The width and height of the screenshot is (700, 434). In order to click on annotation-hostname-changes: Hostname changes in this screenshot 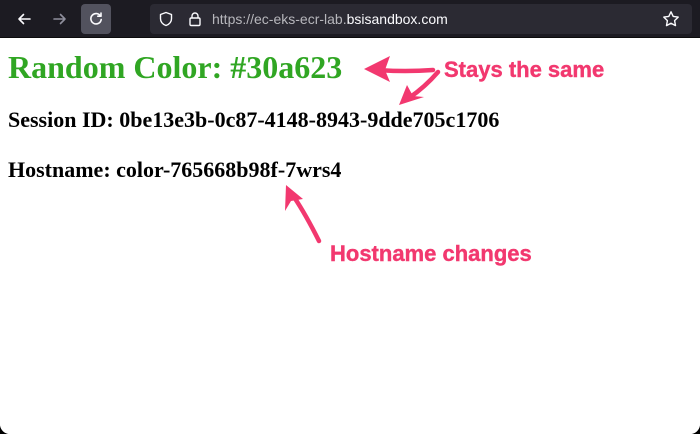, I will do `click(431, 253)`.